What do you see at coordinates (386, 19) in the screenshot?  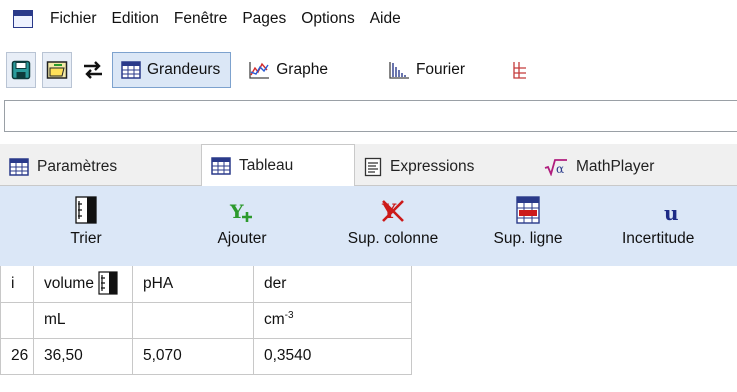 I see `menu-aide: Aide` at bounding box center [386, 19].